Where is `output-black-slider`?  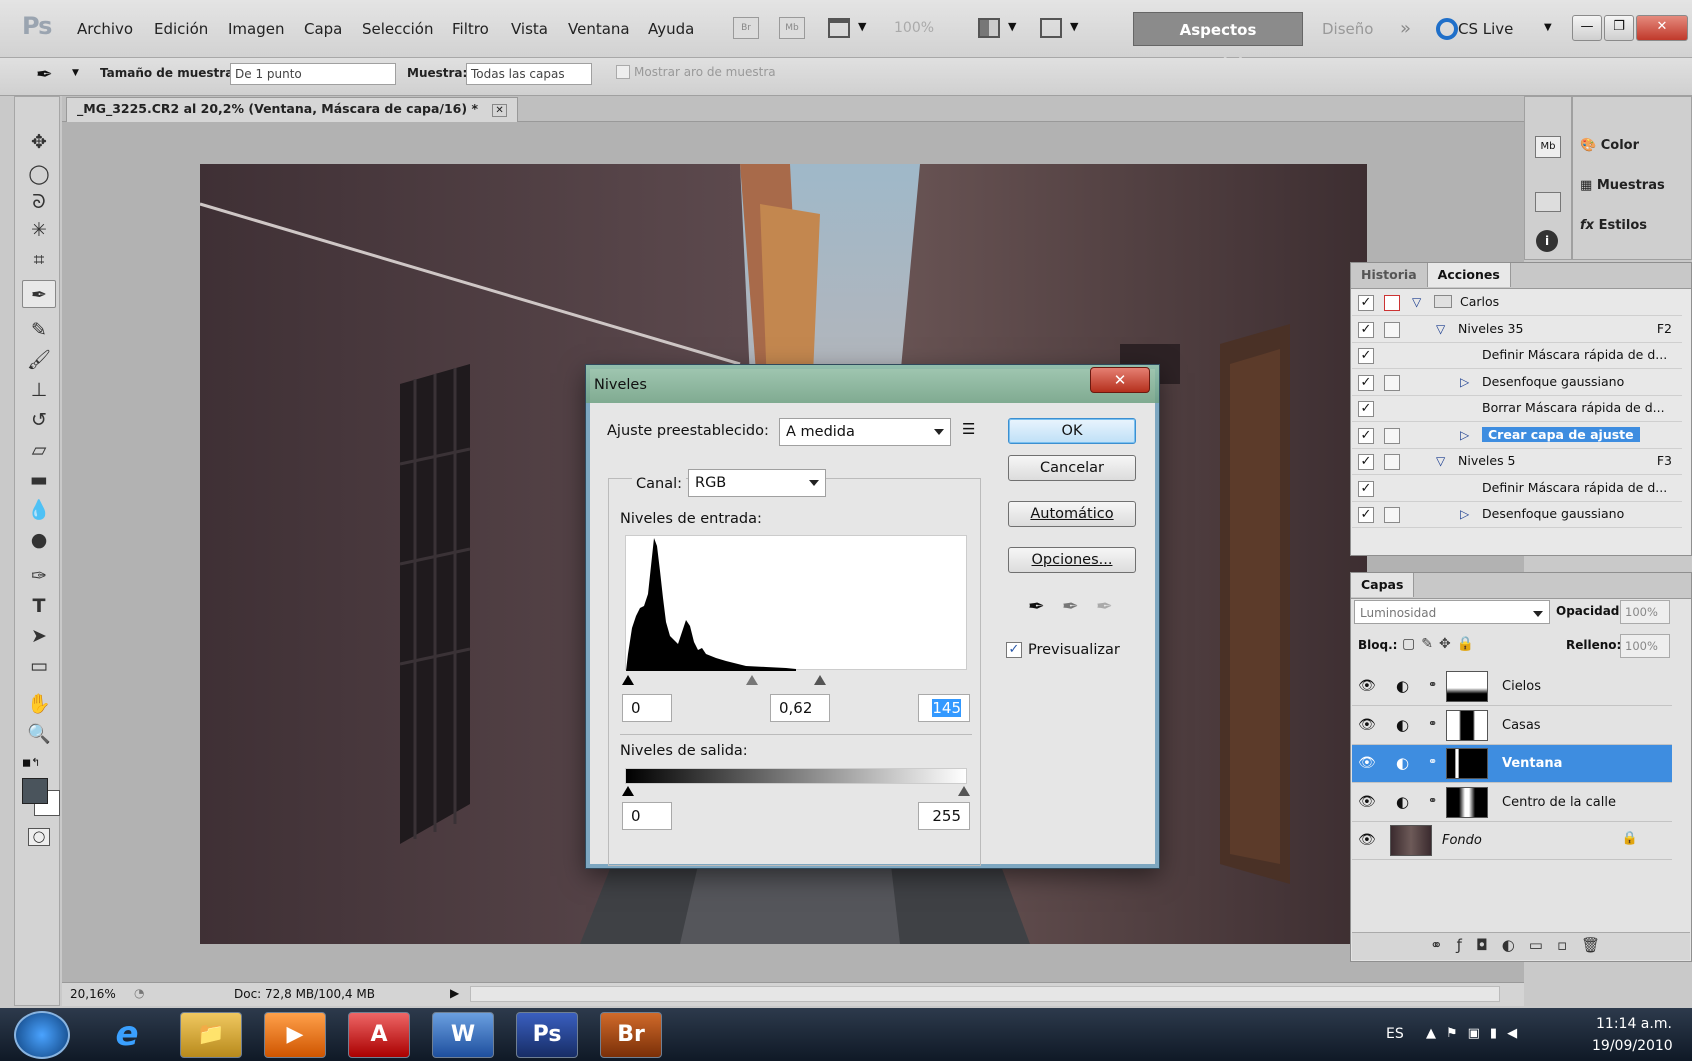 output-black-slider is located at coordinates (628, 791).